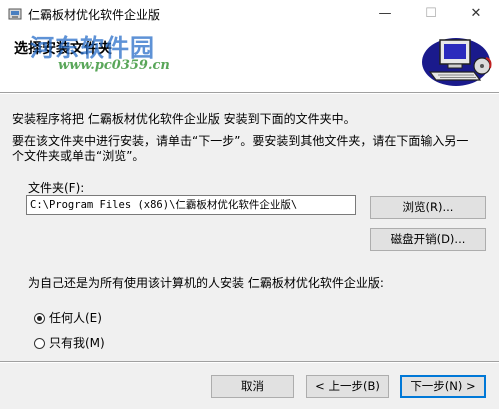  Describe the element at coordinates (56, 188) in the screenshot. I see `folder-label: 文件夹(F):` at that location.